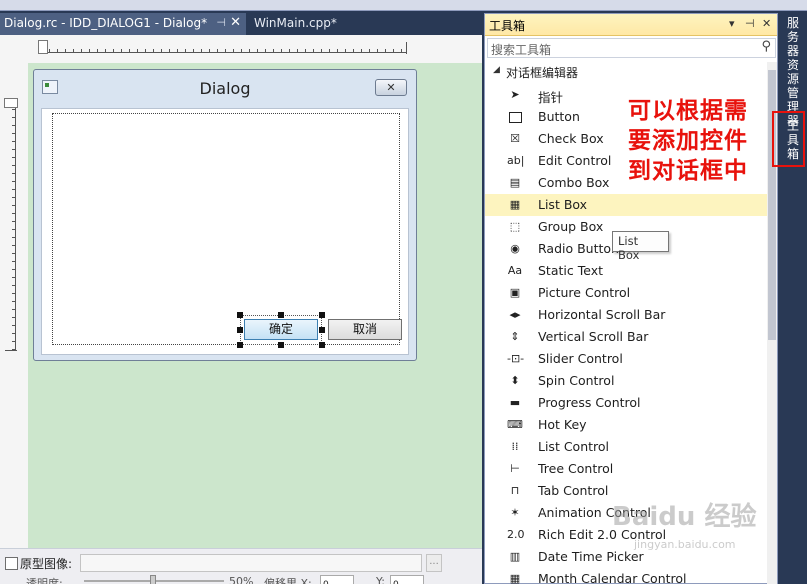 Image resolution: width=807 pixels, height=584 pixels. I want to click on tab-winmain-cpp-label: WinMain.cpp*, so click(295, 23).